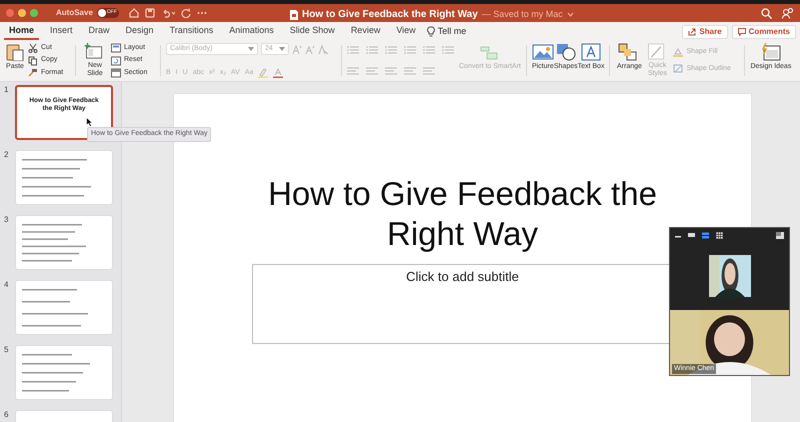  Describe the element at coordinates (185, 13) in the screenshot. I see `redo-icon` at that location.